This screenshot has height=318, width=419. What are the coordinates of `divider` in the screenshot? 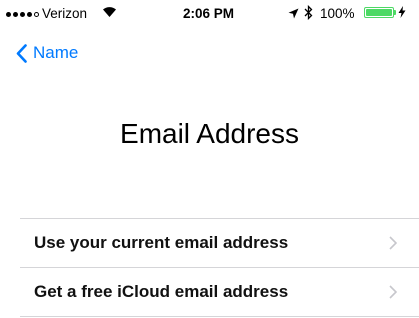 It's located at (219, 316).